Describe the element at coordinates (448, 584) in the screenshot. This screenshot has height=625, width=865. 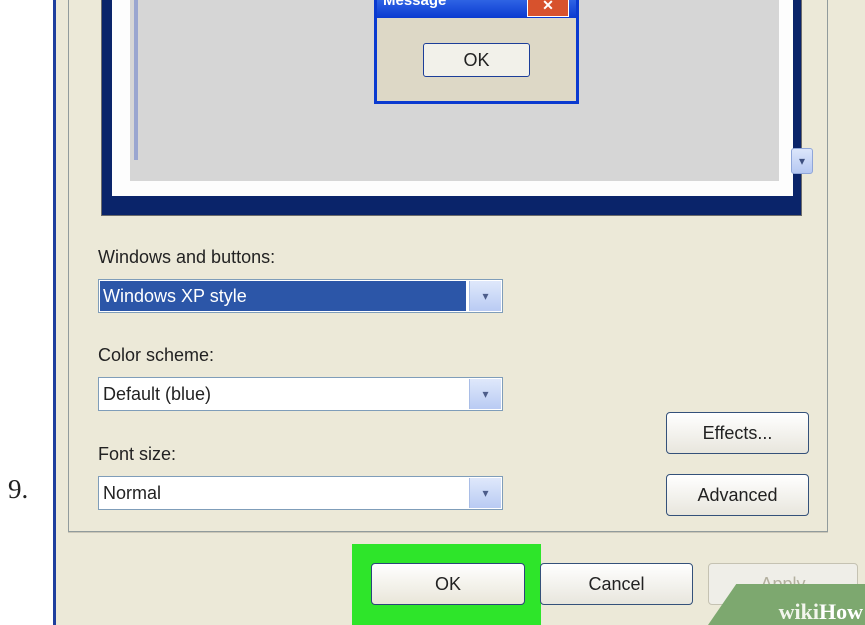
I see `ok-button: OK` at that location.